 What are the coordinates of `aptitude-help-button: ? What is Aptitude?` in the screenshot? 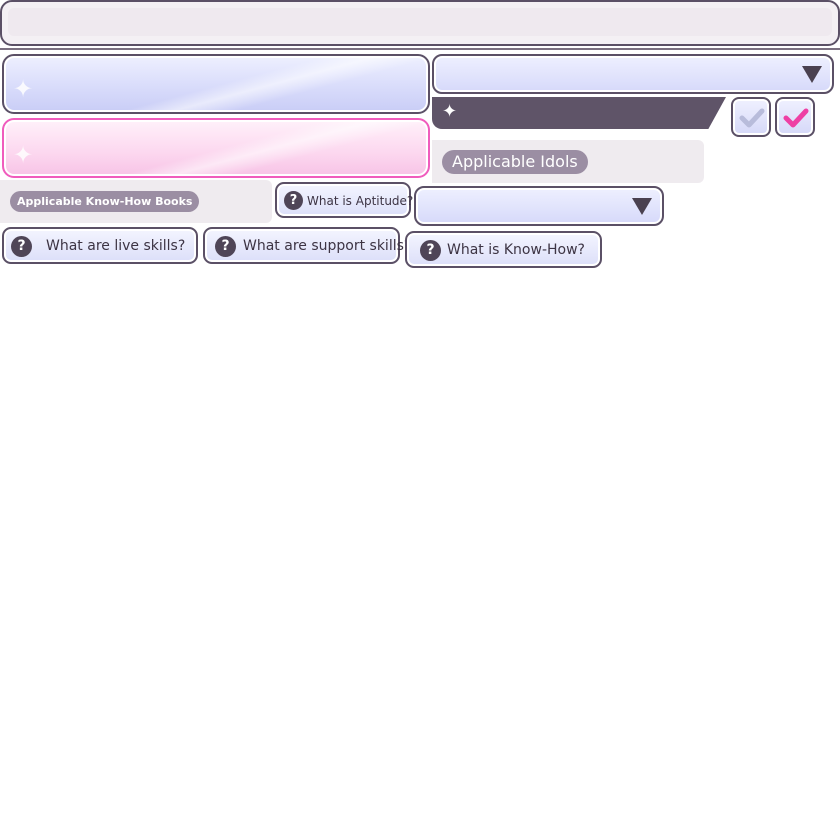 It's located at (344, 200).